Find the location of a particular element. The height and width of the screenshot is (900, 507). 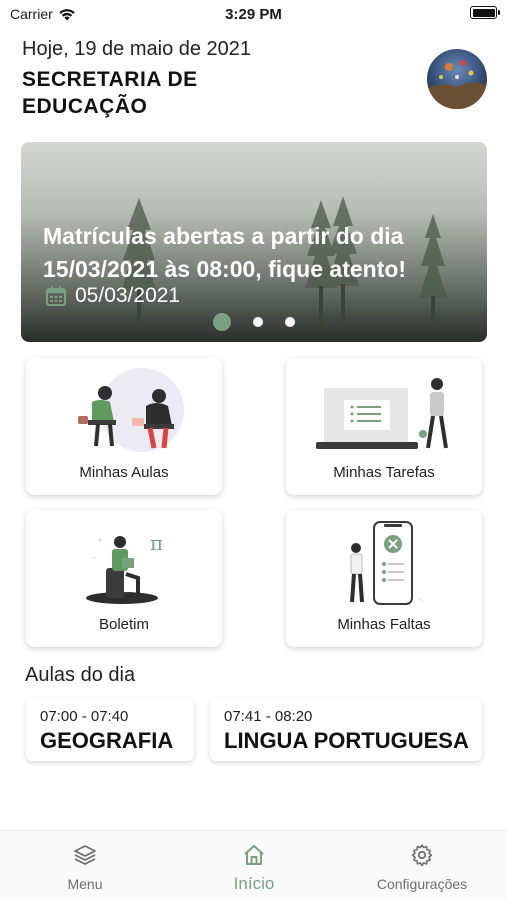

status-time: 3:29 PM is located at coordinates (253, 14).